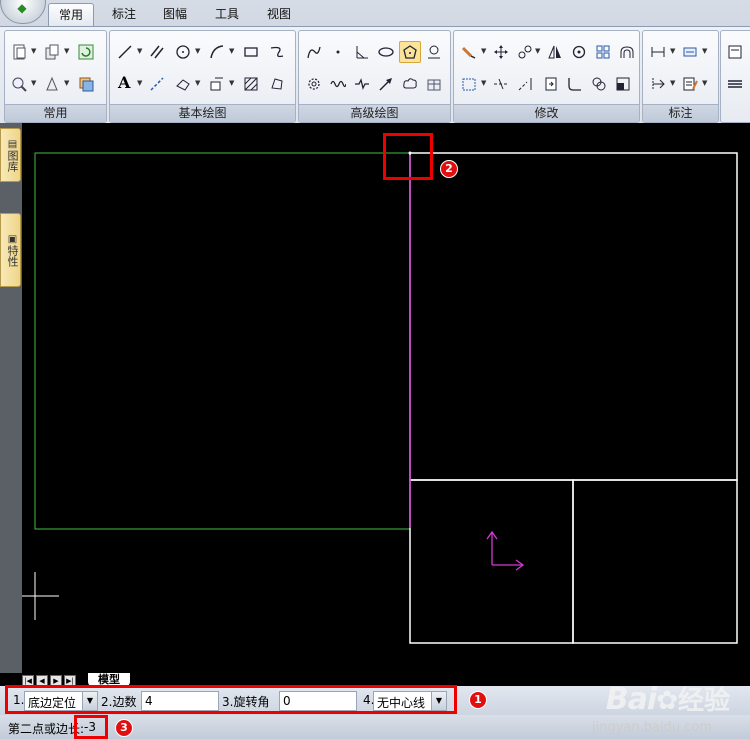  Describe the element at coordinates (623, 84) in the screenshot. I see `scale-icon` at that location.